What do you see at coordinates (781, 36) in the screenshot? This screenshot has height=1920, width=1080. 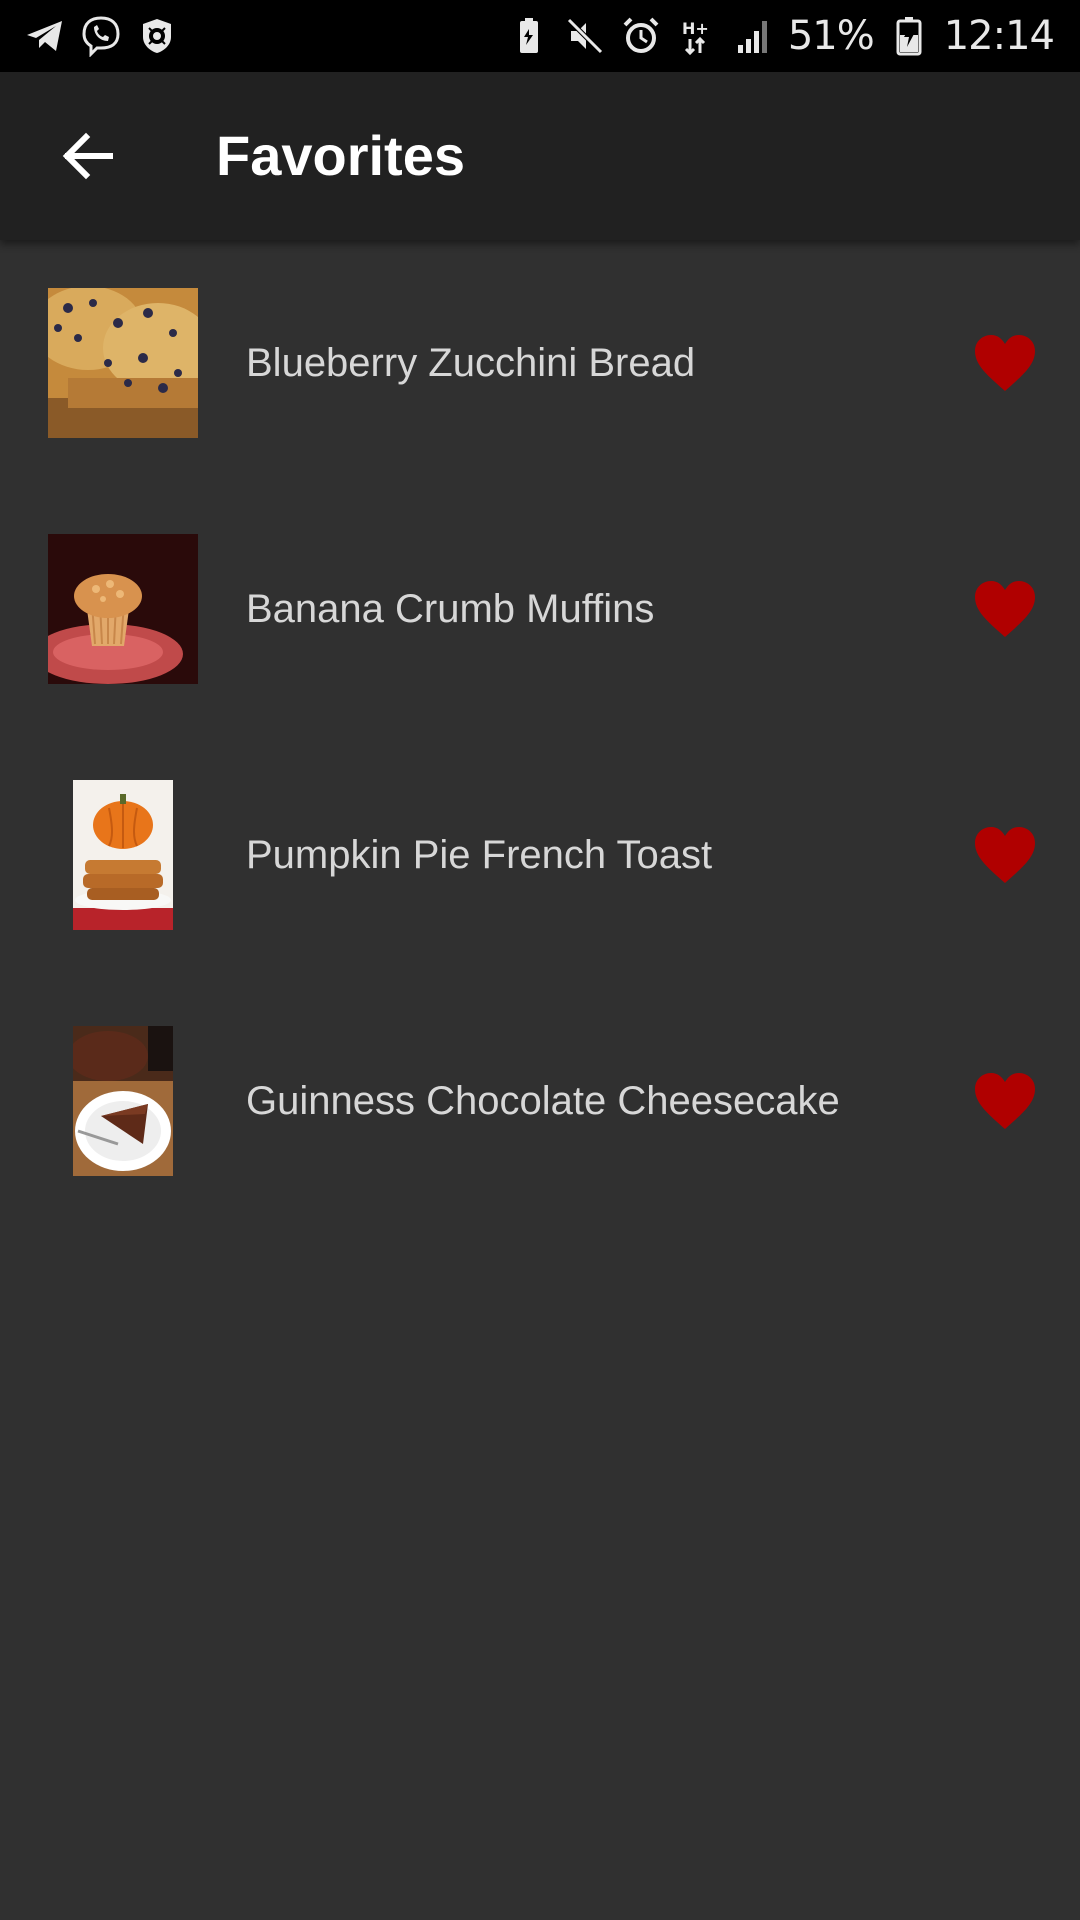 I see `status-right-icons: H+ 51% 12:14` at bounding box center [781, 36].